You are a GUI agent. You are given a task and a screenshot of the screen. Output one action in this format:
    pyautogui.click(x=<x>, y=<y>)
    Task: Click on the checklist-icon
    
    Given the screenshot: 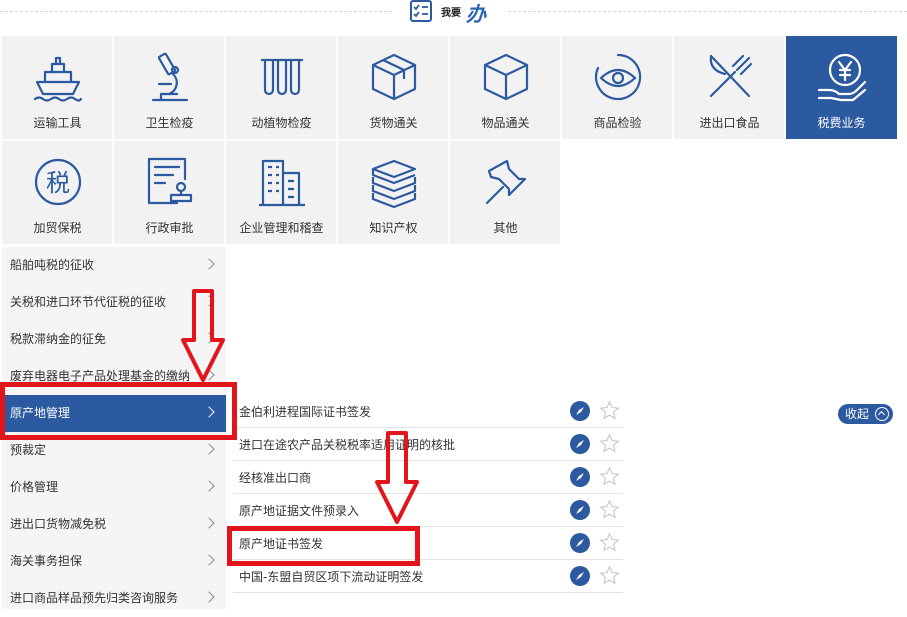 What is the action you would take?
    pyautogui.click(x=421, y=11)
    